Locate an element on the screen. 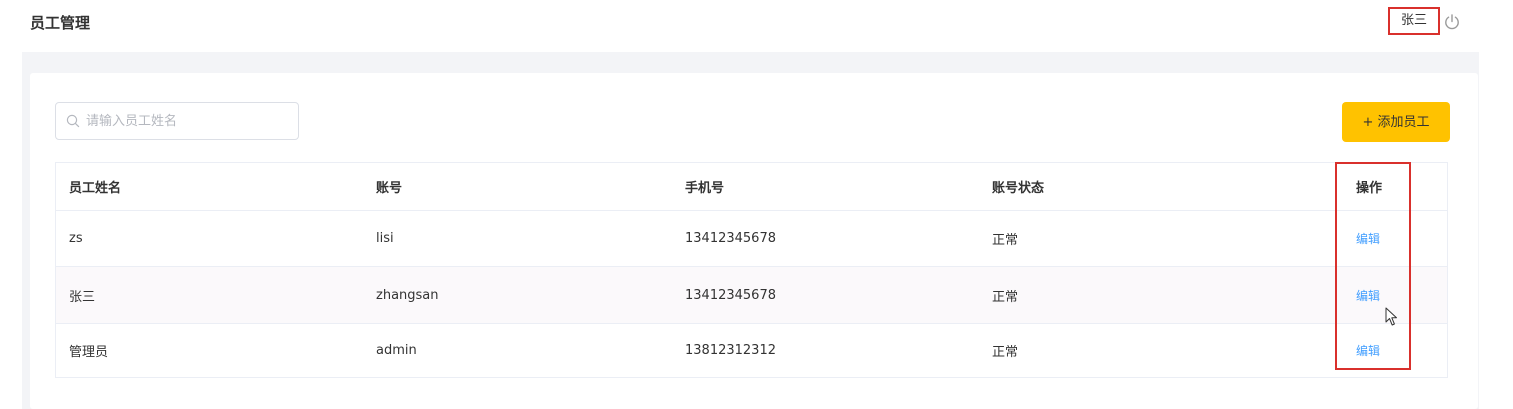 The height and width of the screenshot is (409, 1513). search-box is located at coordinates (177, 121).